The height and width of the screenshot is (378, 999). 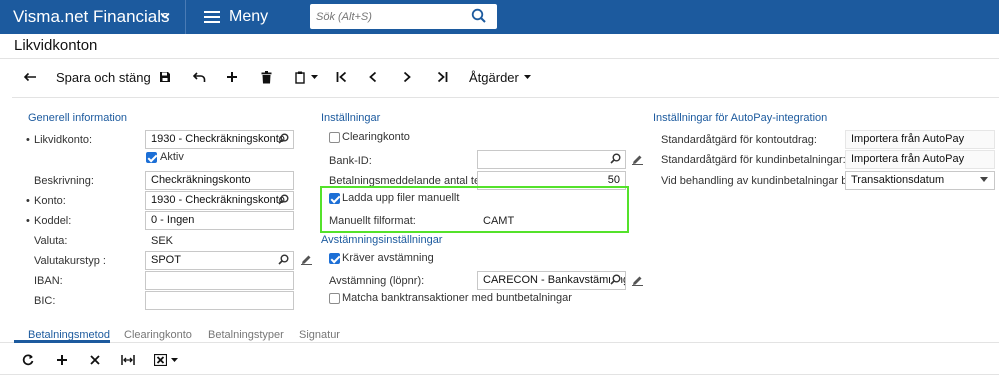 What do you see at coordinates (306, 77) in the screenshot?
I see `clipboard-menu-button` at bounding box center [306, 77].